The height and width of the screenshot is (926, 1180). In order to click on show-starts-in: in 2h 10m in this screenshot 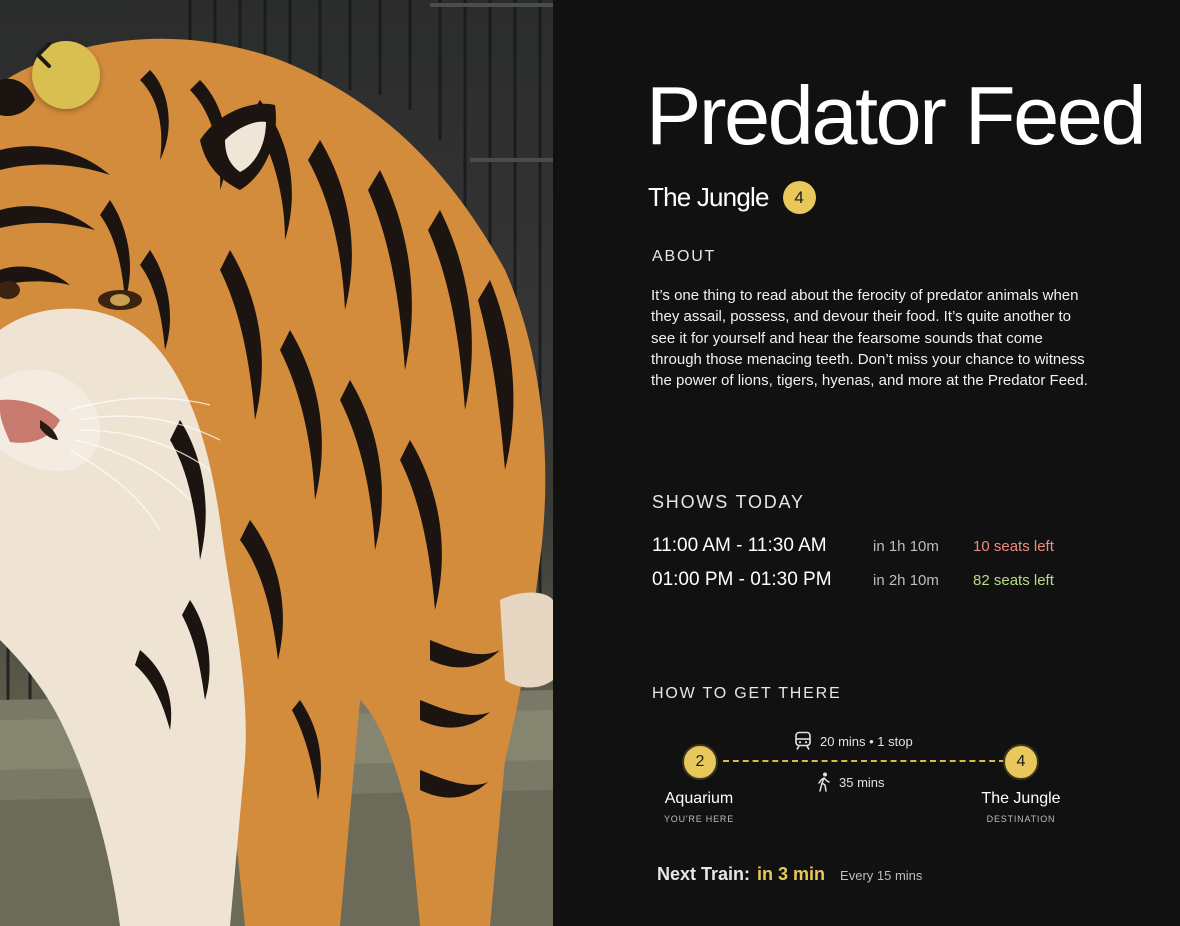, I will do `click(906, 580)`.